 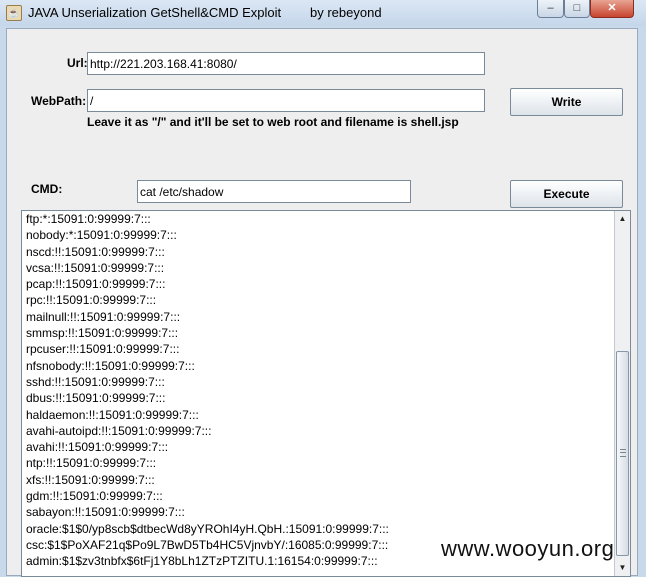 I want to click on scrollbar-thumb, so click(x=622, y=453).